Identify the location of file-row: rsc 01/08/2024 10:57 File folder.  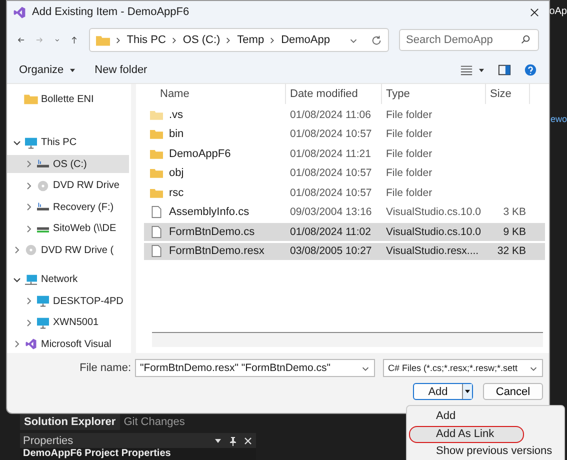
(344, 193).